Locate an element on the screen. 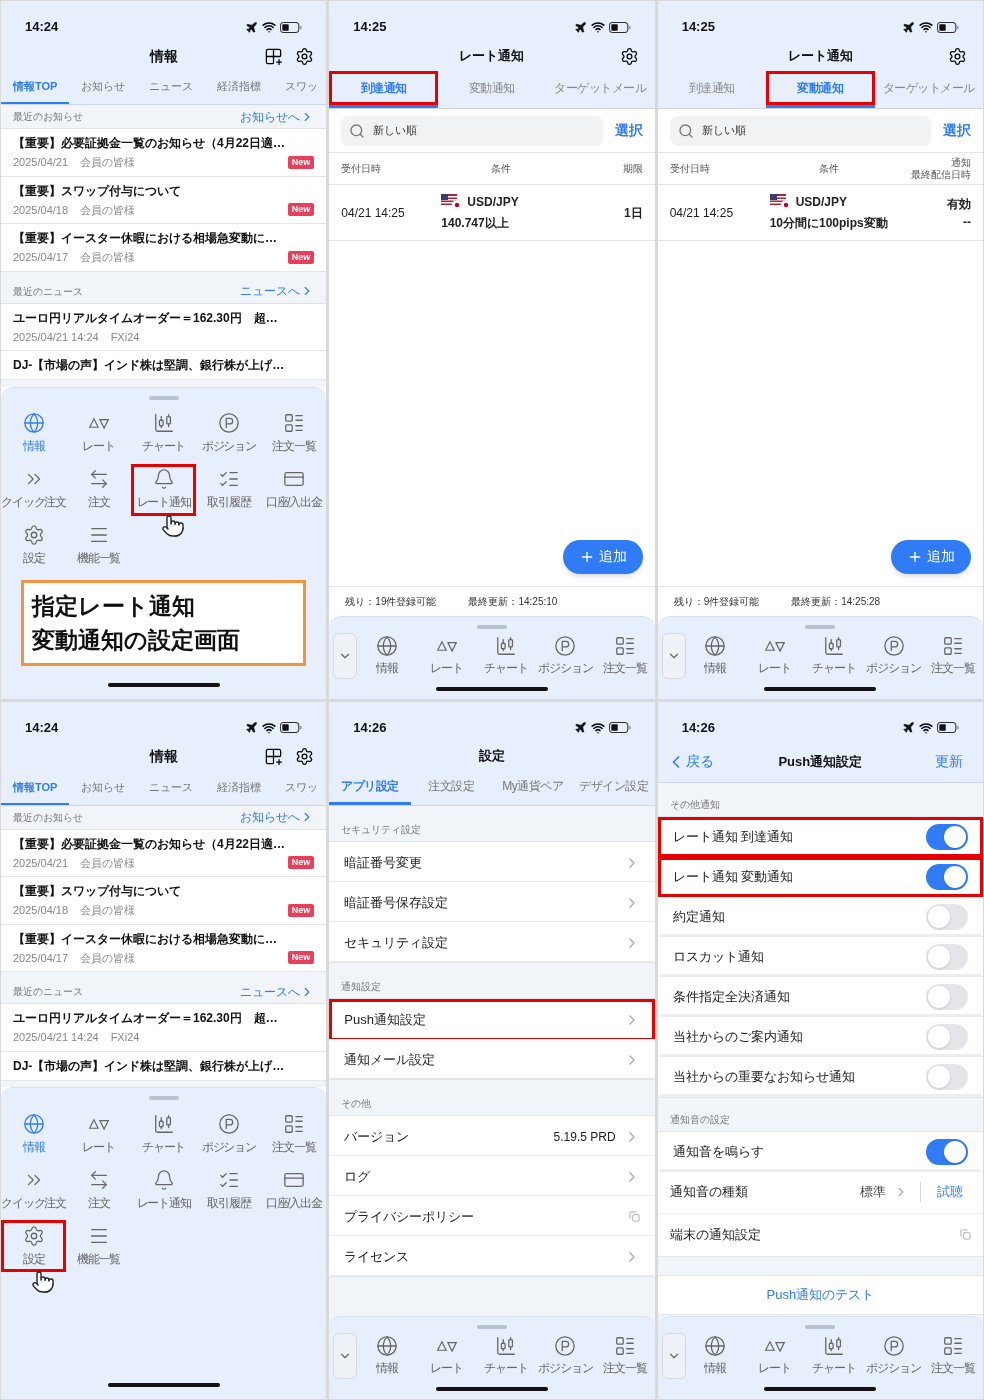  alert-row: 04/21 14:25 USD/JPY 10分間に100pips変動 有効 -- is located at coordinates (820, 213).